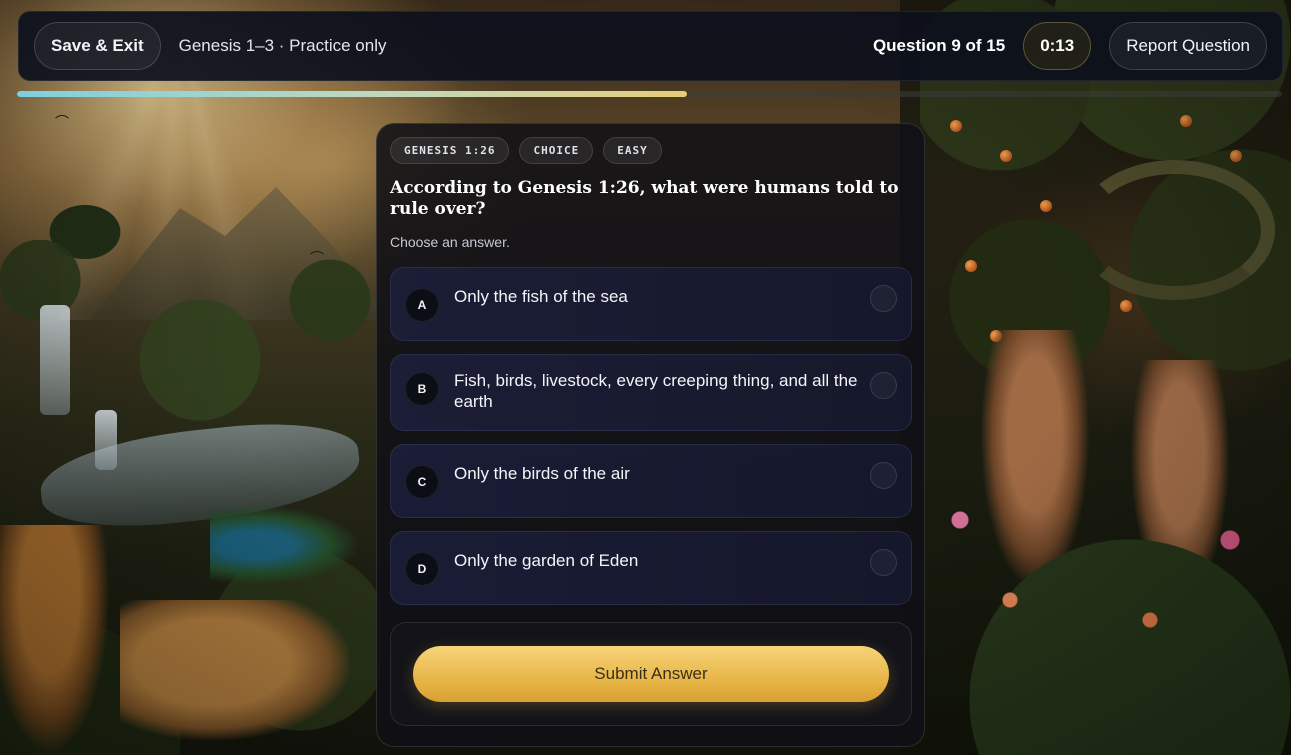 The height and width of the screenshot is (755, 1291). What do you see at coordinates (939, 45) in the screenshot?
I see `question-counter: Question 9 of 15` at bounding box center [939, 45].